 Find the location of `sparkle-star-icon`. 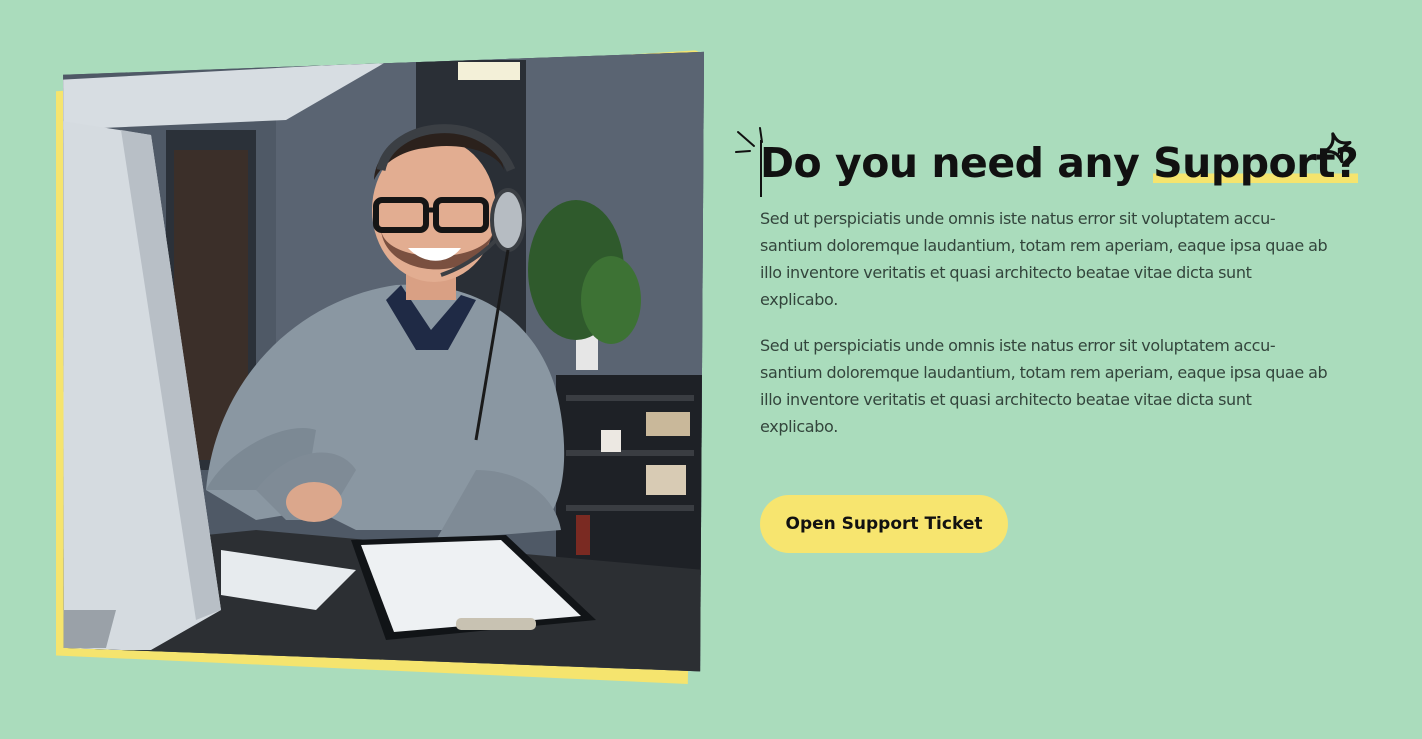

sparkle-star-icon is located at coordinates (1337, 148).